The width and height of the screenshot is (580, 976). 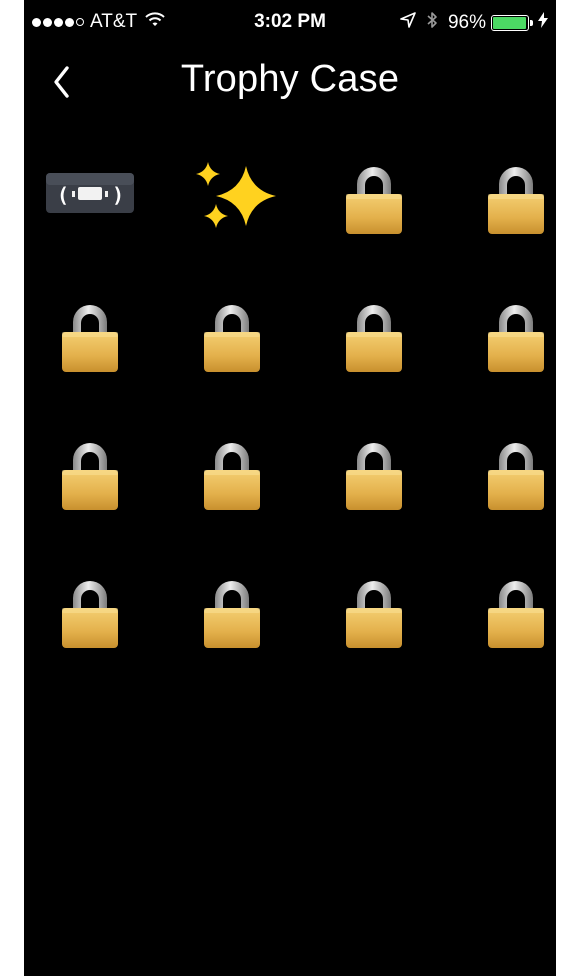 I want to click on battery-nub, so click(x=531, y=23).